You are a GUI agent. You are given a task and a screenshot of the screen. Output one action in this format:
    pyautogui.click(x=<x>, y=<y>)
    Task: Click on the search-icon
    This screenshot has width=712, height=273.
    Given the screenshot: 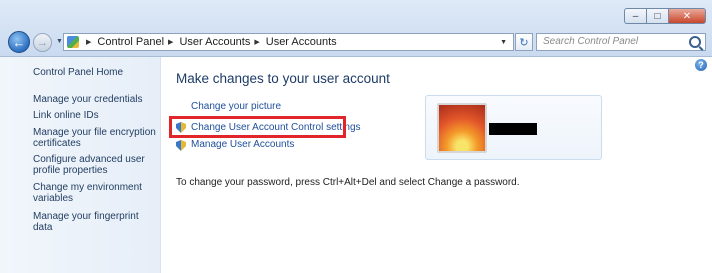 What is the action you would take?
    pyautogui.click(x=695, y=42)
    